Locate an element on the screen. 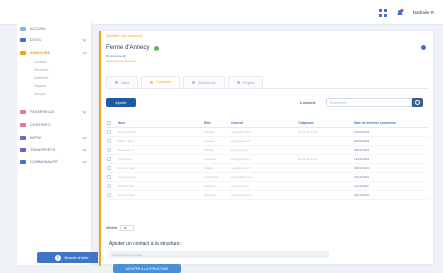 The width and height of the screenshot is (443, 273). sidebar-subitem: Organes is located at coordinates (40, 87).